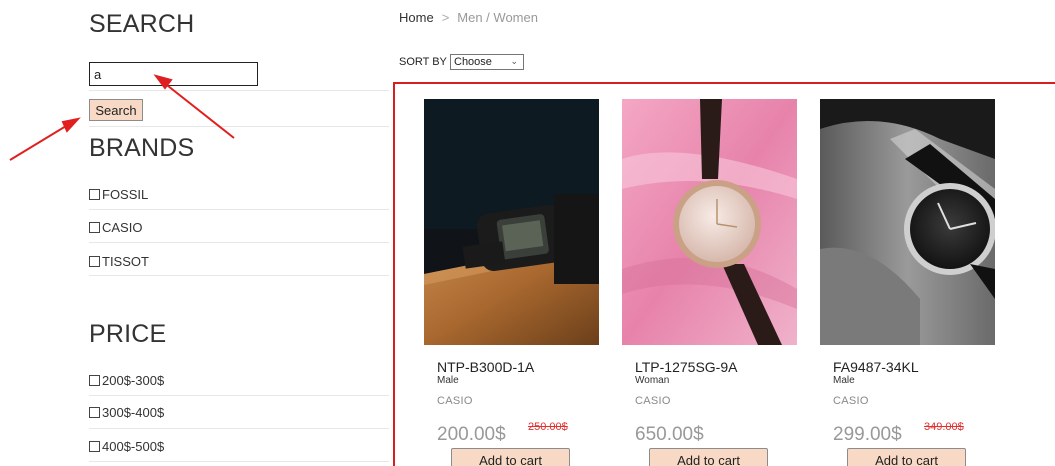 The image size is (1055, 466). Describe the element at coordinates (133, 412) in the screenshot. I see `price-range-label: 300$-400$` at that location.